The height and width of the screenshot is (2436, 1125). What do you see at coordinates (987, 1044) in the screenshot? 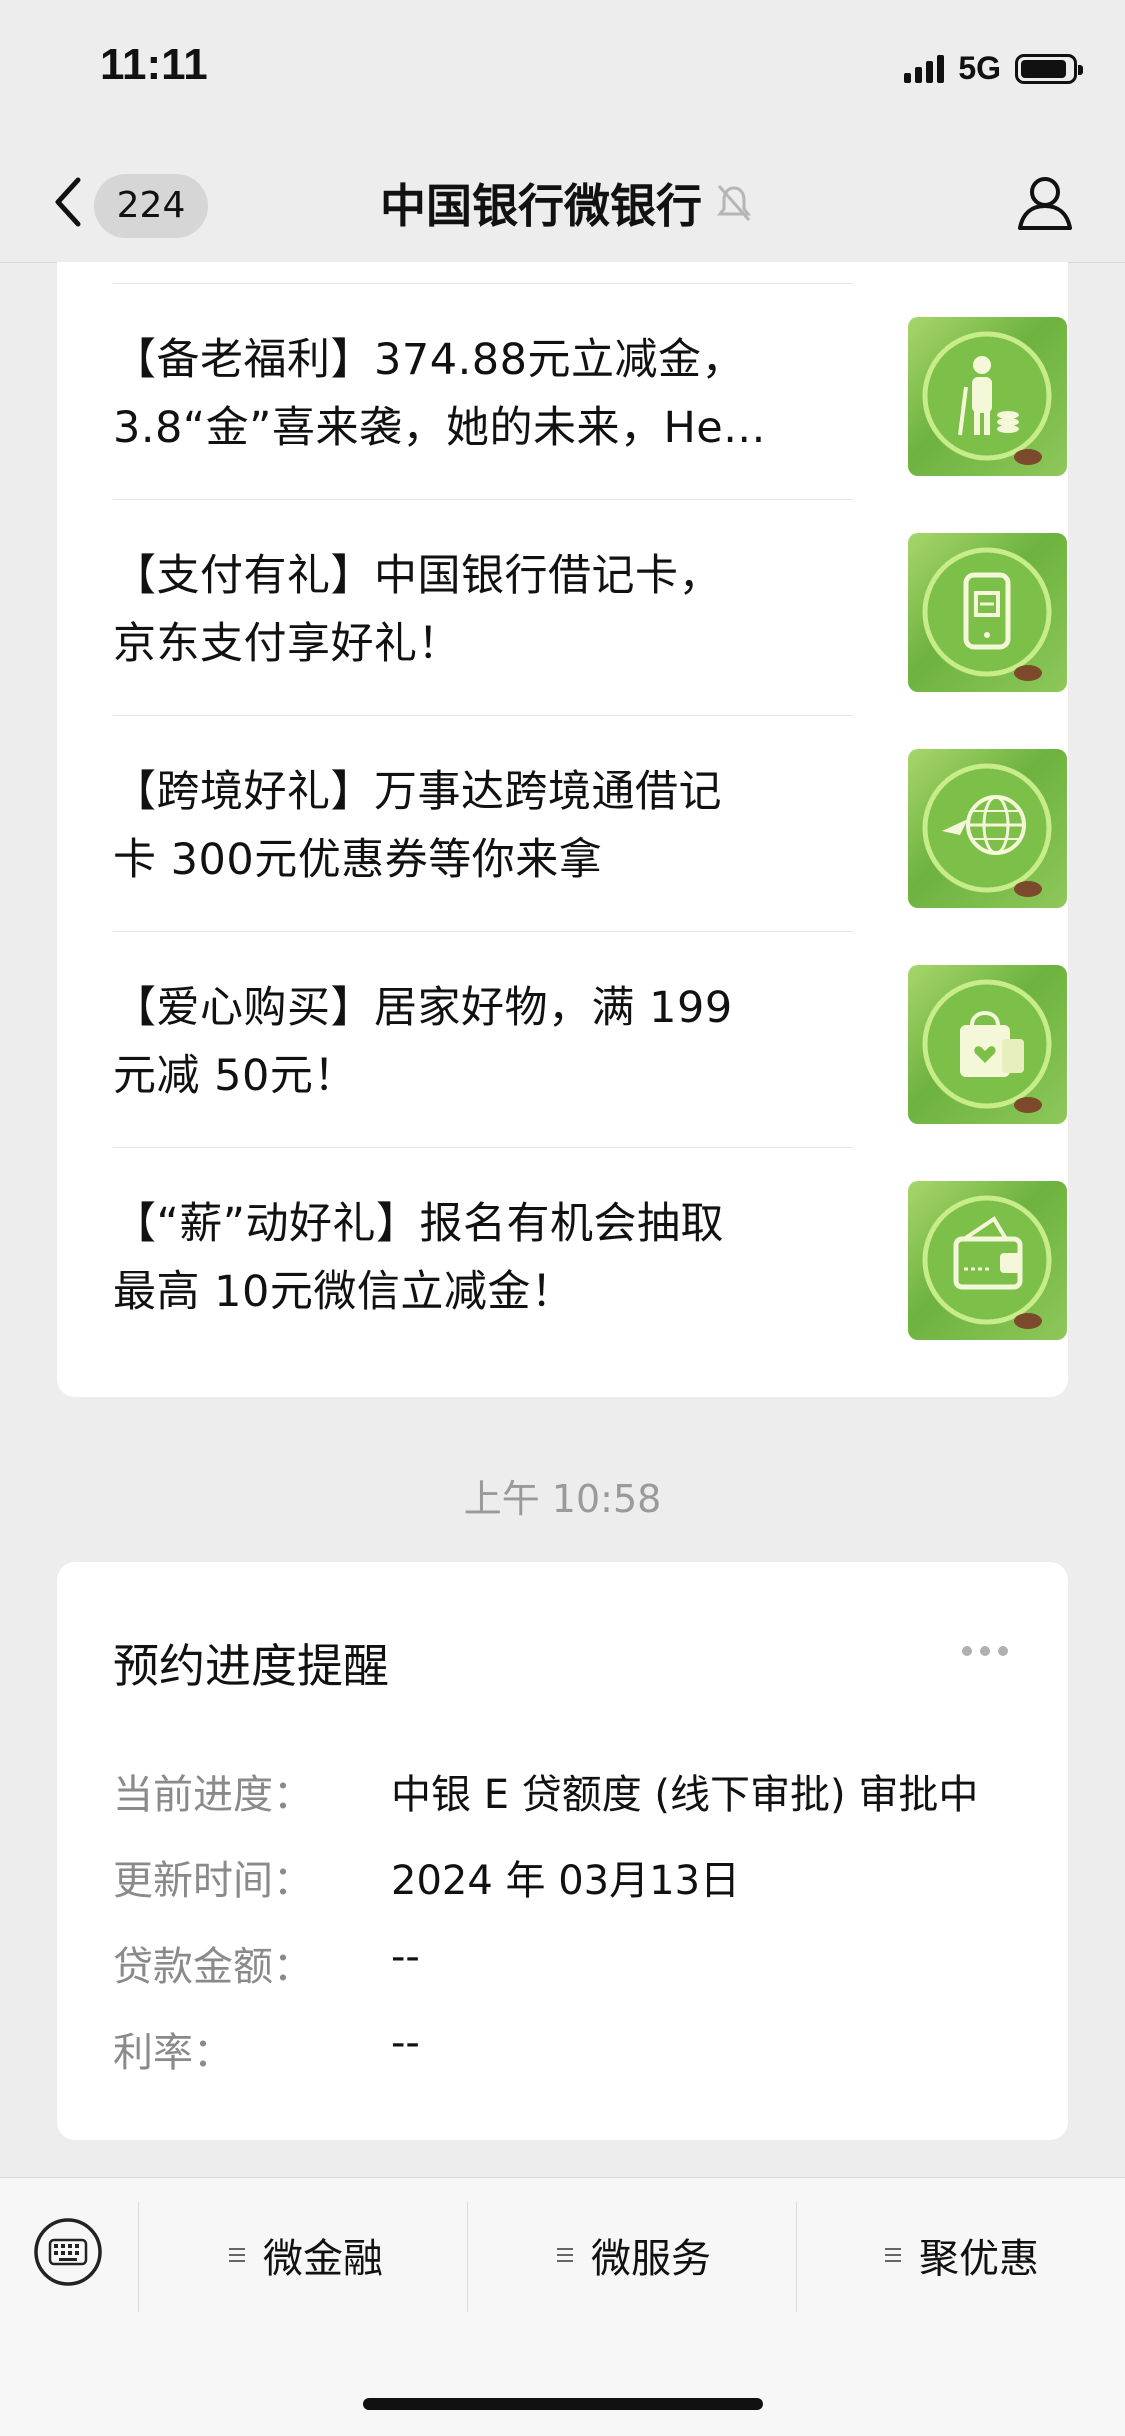
I see `shopping-bag-heart-icon` at bounding box center [987, 1044].